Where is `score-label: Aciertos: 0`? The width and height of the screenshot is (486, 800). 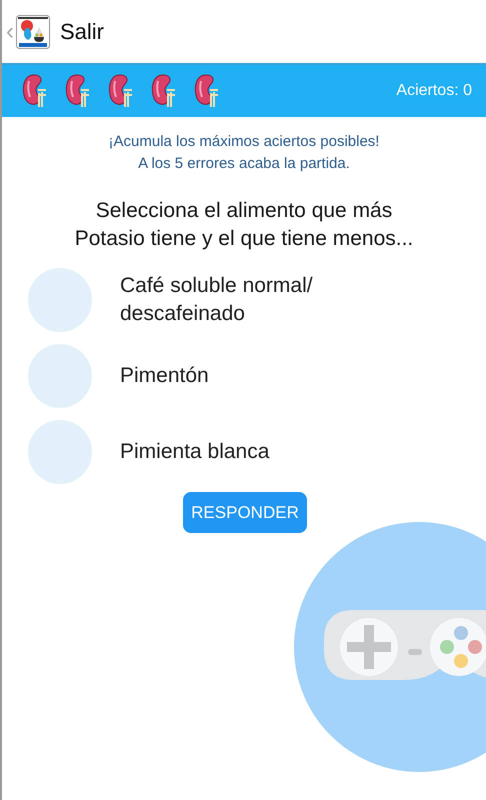 score-label: Aciertos: 0 is located at coordinates (434, 91).